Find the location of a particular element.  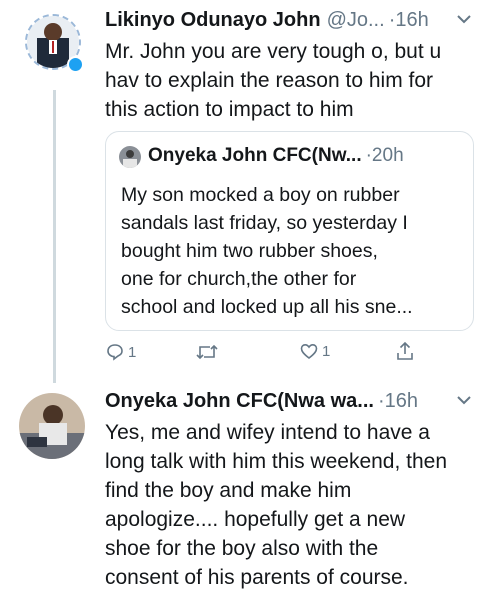

share-button is located at coordinates (405, 351).